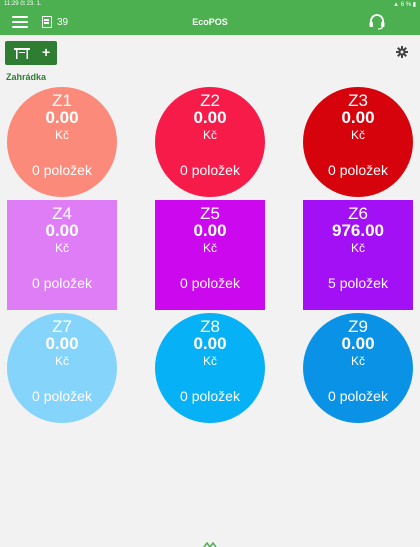  I want to click on status-bar: 11:29 čt 23. 1. ▲ 6 % ▮, so click(210, 5).